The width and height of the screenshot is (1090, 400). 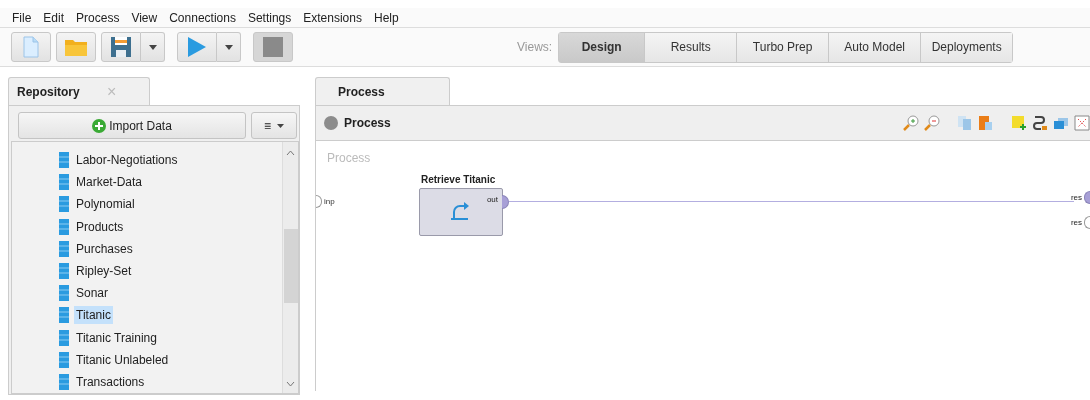 I want to click on new-button, so click(x=31, y=47).